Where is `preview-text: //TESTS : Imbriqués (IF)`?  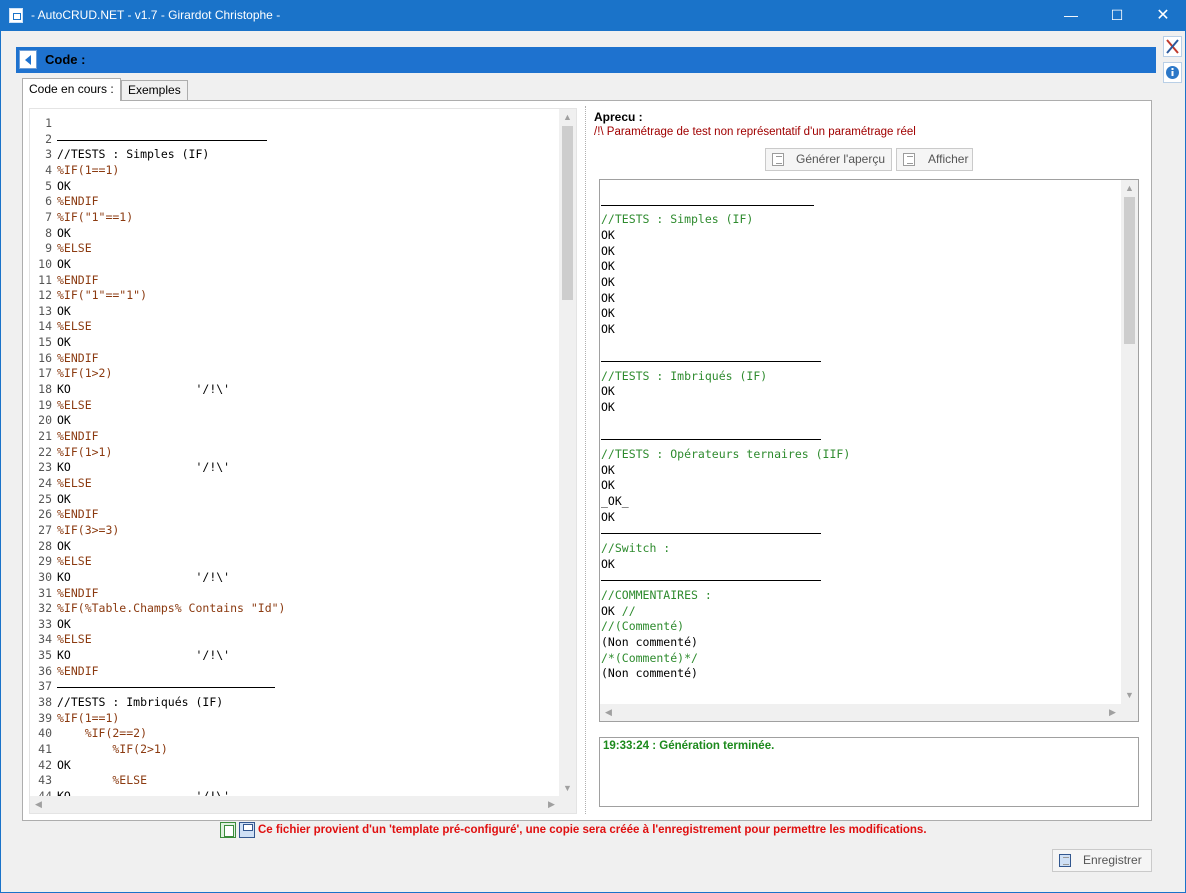
preview-text: //TESTS : Imbriqués (IF) is located at coordinates (684, 375).